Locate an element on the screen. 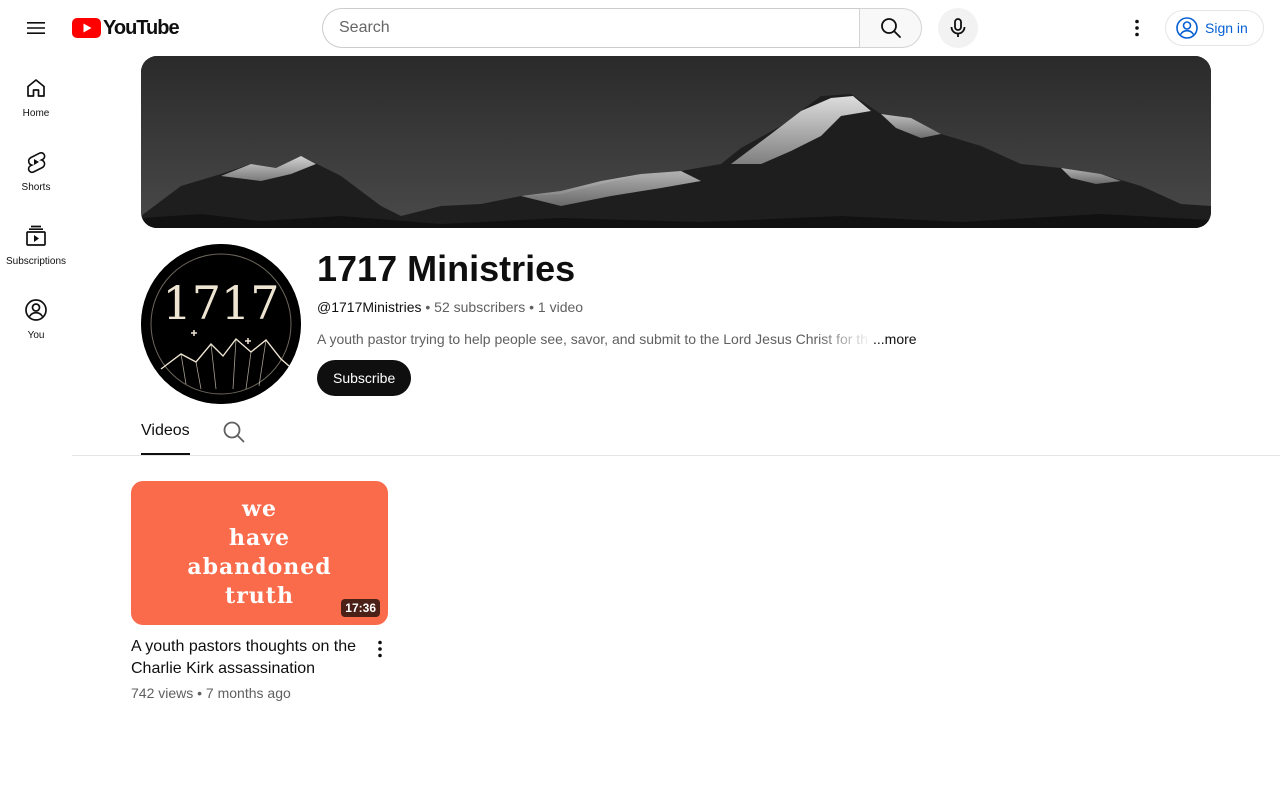 The height and width of the screenshot is (800, 1280). video-count: 1 video is located at coordinates (560, 307).